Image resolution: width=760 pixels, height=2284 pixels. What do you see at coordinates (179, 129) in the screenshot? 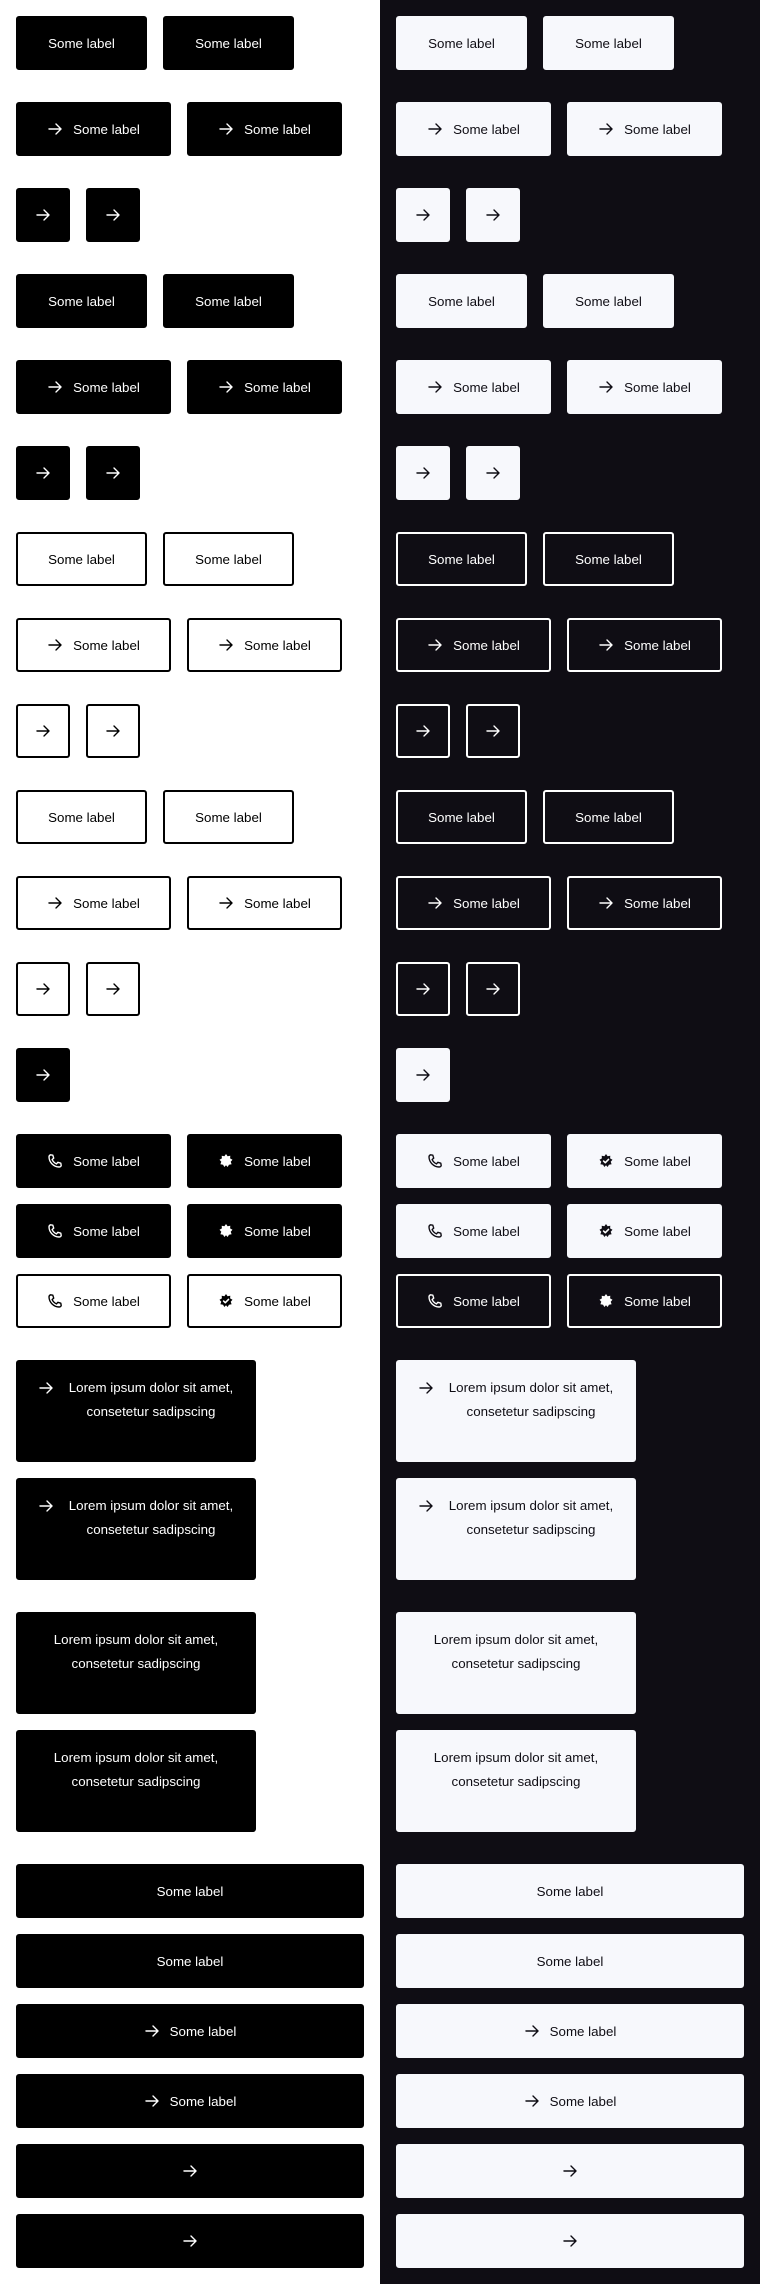
I see `button-row: Some label Some label` at bounding box center [179, 129].